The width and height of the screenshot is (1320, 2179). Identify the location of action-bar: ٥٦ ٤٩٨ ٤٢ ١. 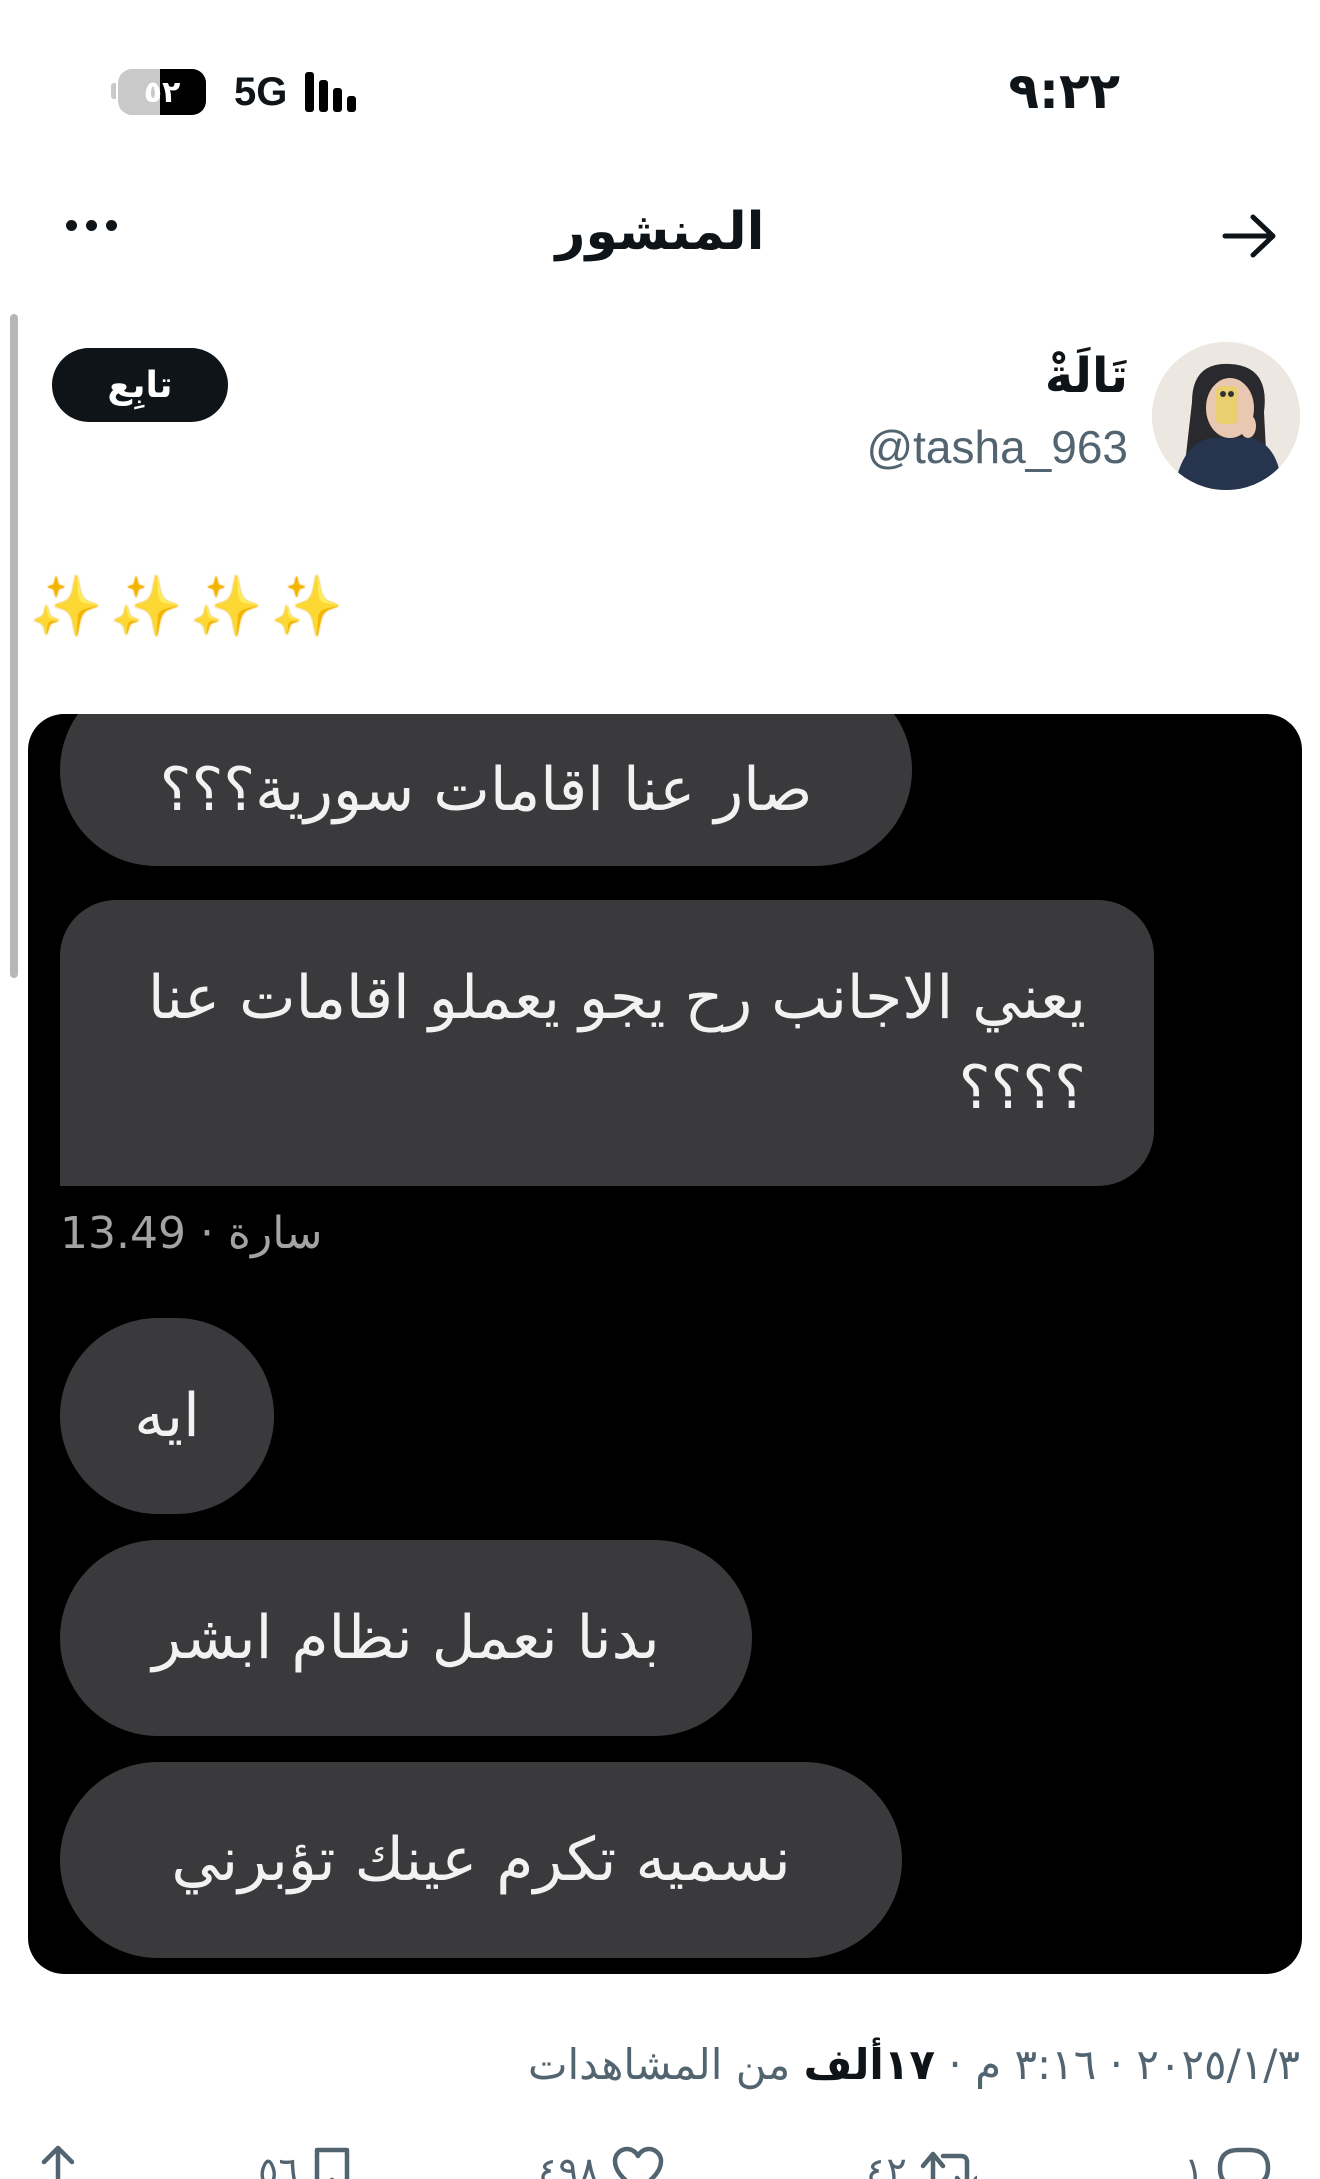
(660, 2155).